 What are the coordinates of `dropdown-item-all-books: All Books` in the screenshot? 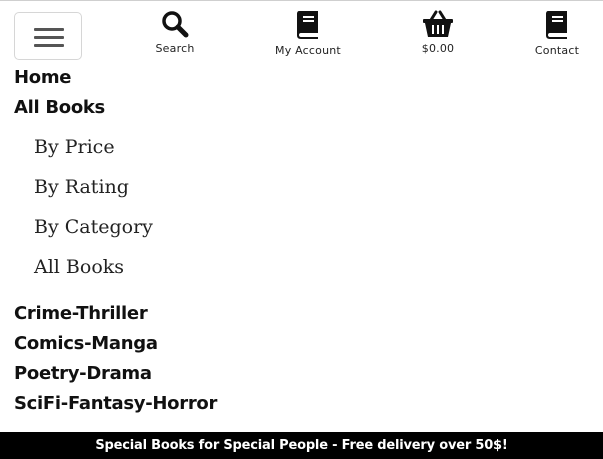 It's located at (115, 277).